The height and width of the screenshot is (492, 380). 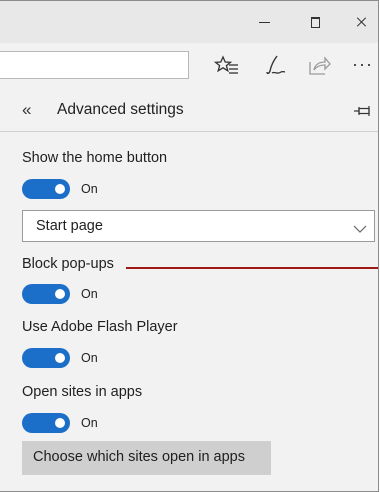 What do you see at coordinates (46, 423) in the screenshot?
I see `open-in-apps-toggle` at bounding box center [46, 423].